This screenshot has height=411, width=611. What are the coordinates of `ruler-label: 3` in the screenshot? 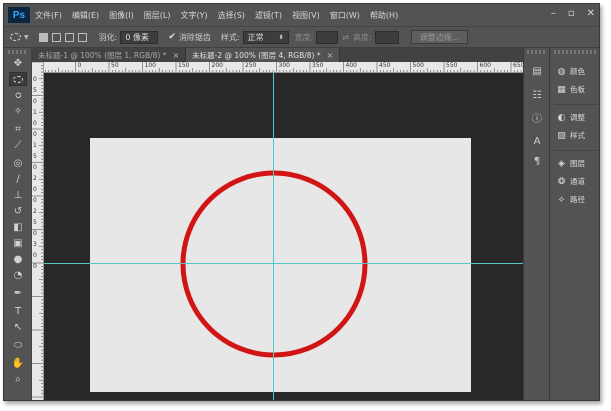 It's located at (35, 244).